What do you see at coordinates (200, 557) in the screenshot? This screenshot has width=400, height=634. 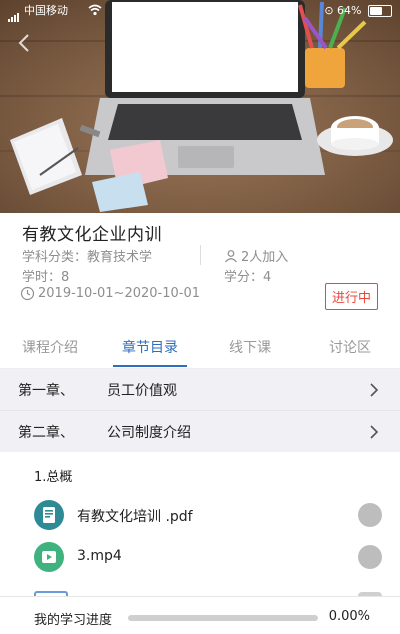 I see `lesson-item-video: 3.mp4` at bounding box center [200, 557].